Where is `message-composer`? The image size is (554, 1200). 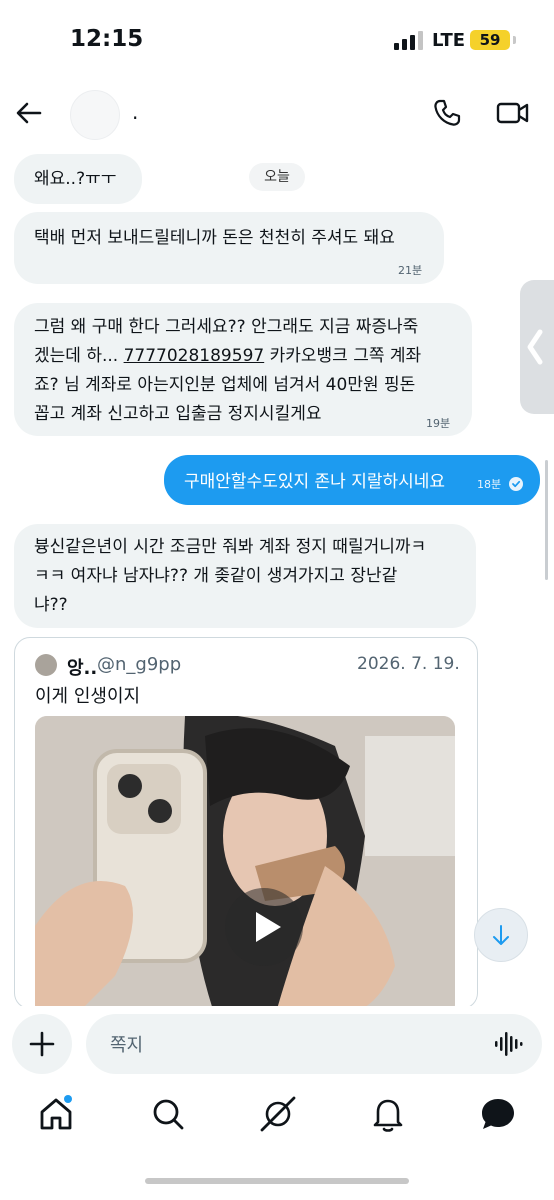
message-composer is located at coordinates (277, 1041).